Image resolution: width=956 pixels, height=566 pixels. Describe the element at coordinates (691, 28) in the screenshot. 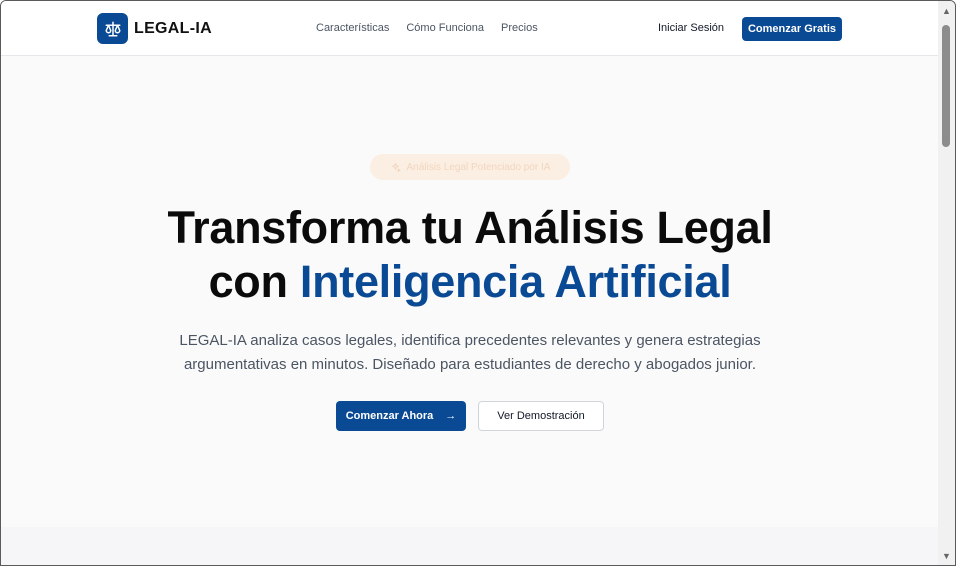

I see `login-link: Iniciar Sesión` at that location.